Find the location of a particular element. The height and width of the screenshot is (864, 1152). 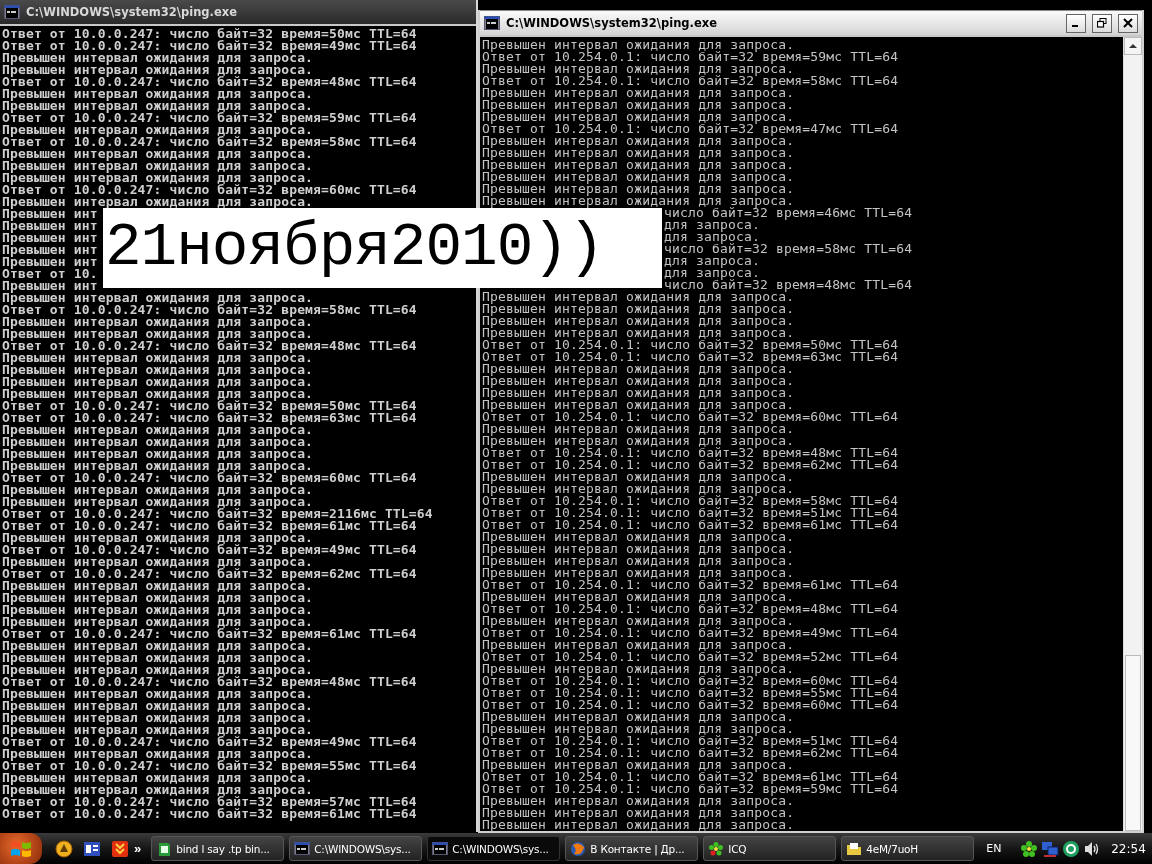

network-icon is located at coordinates (1050, 848).